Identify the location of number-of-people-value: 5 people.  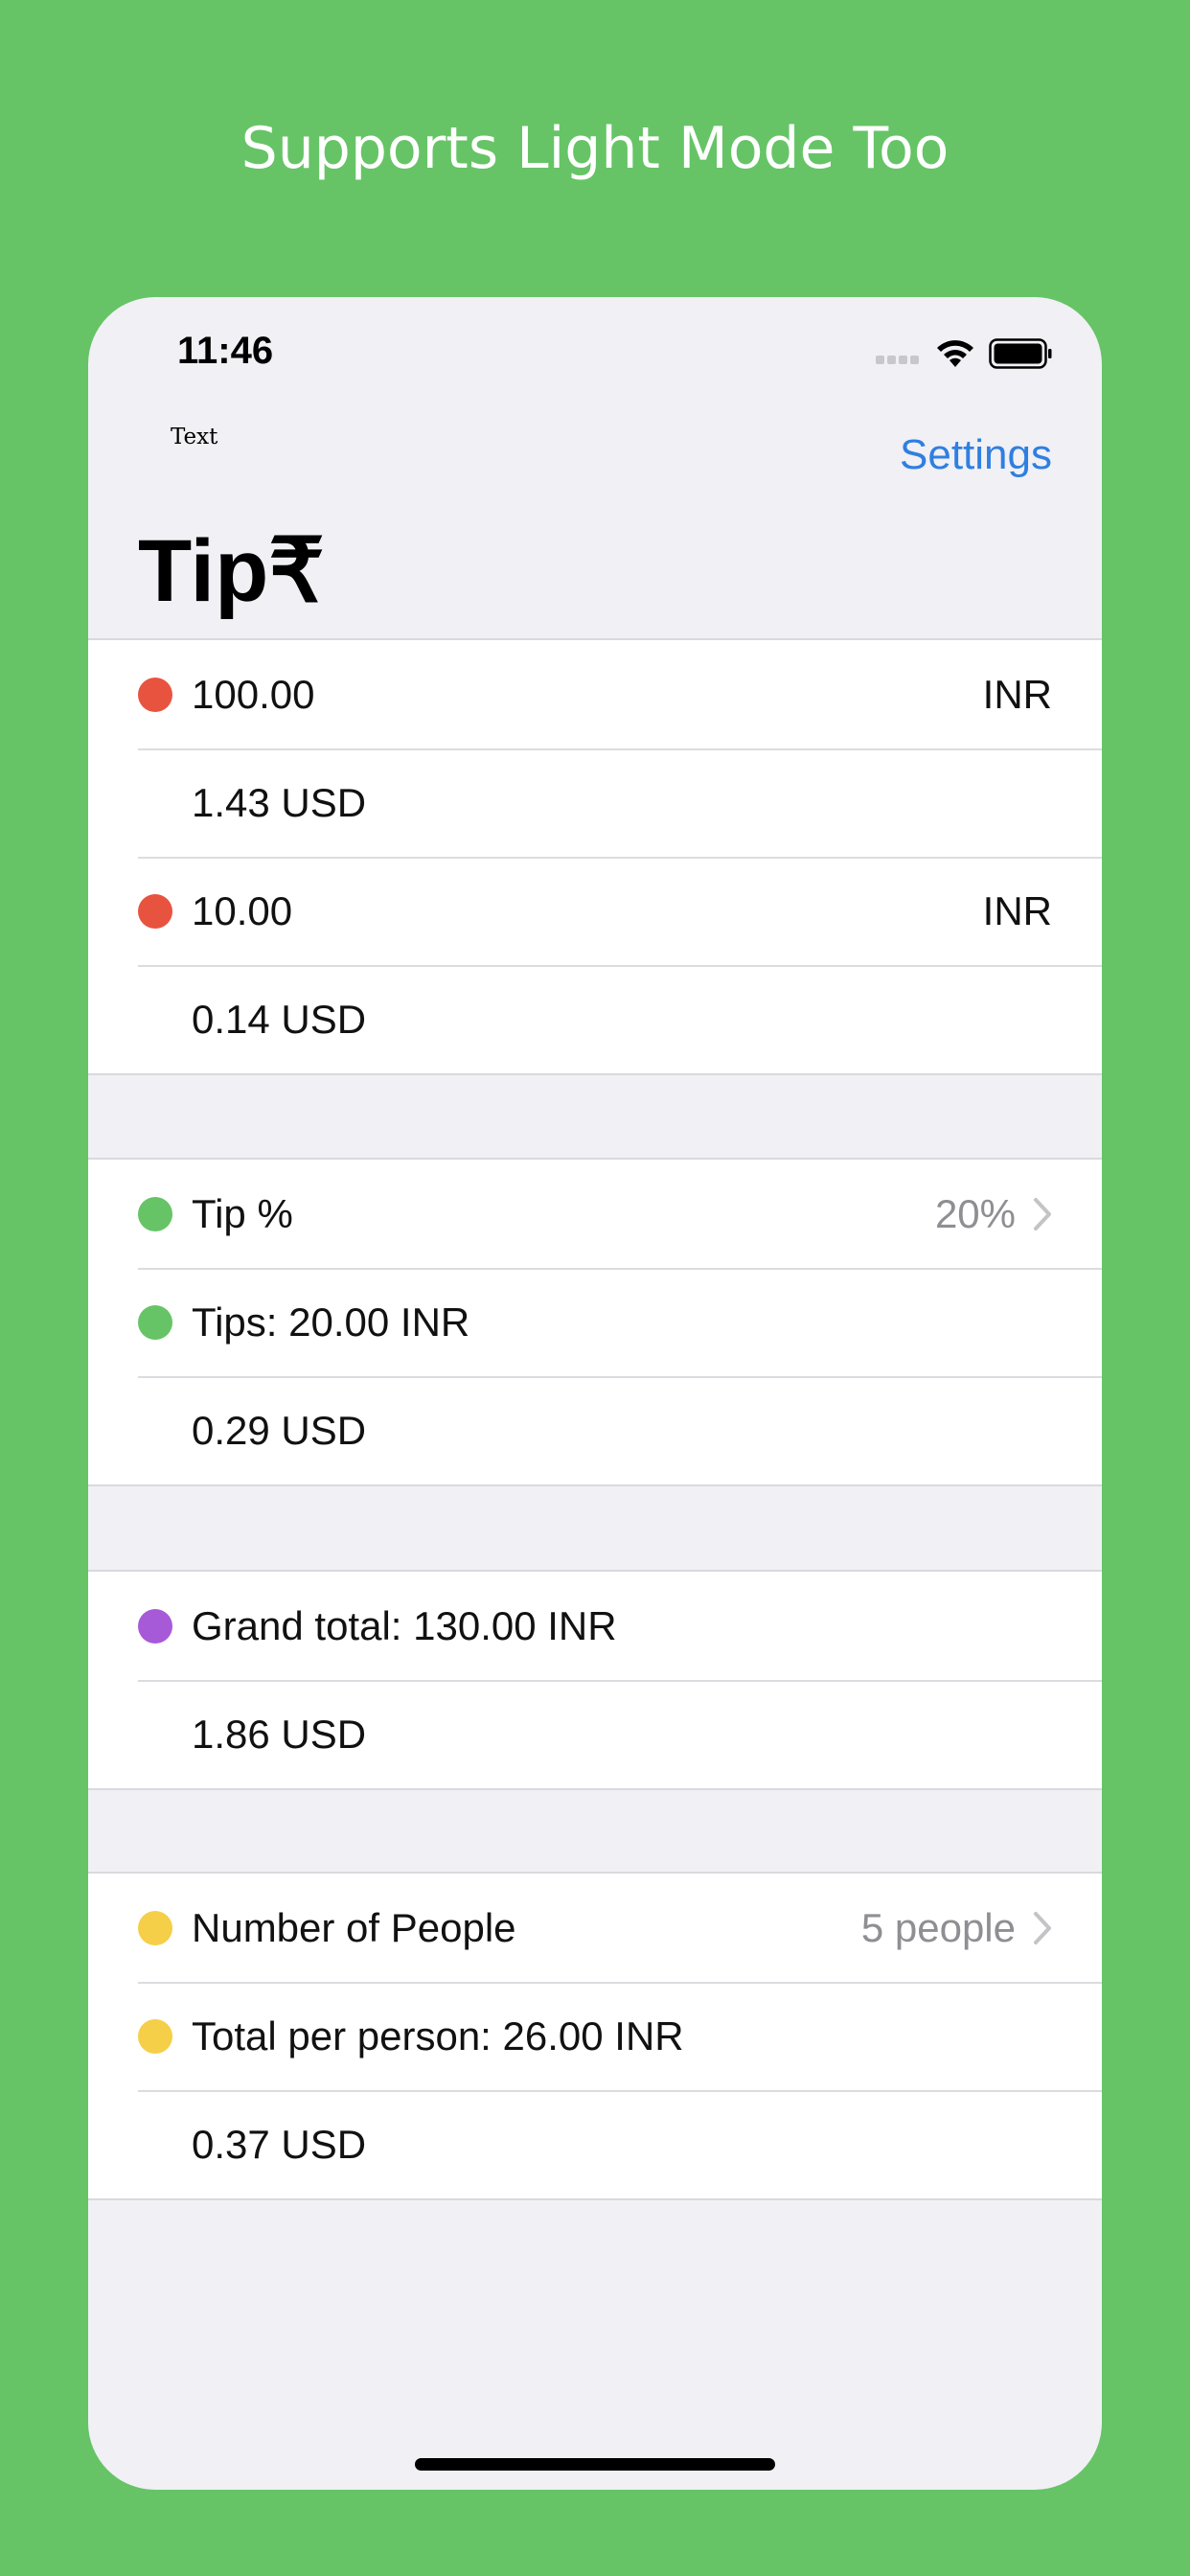
(938, 1927).